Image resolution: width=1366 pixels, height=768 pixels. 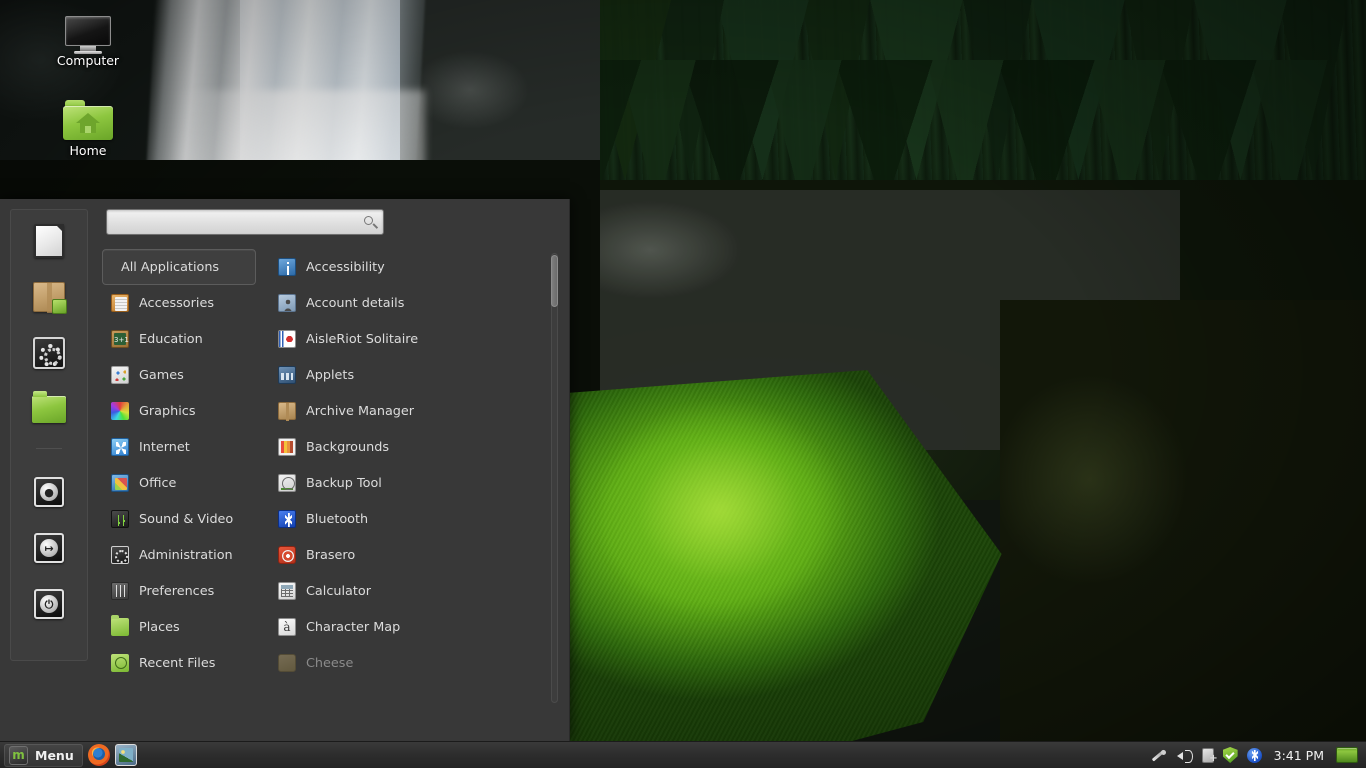 I want to click on app-label: Calculator, so click(x=338, y=591).